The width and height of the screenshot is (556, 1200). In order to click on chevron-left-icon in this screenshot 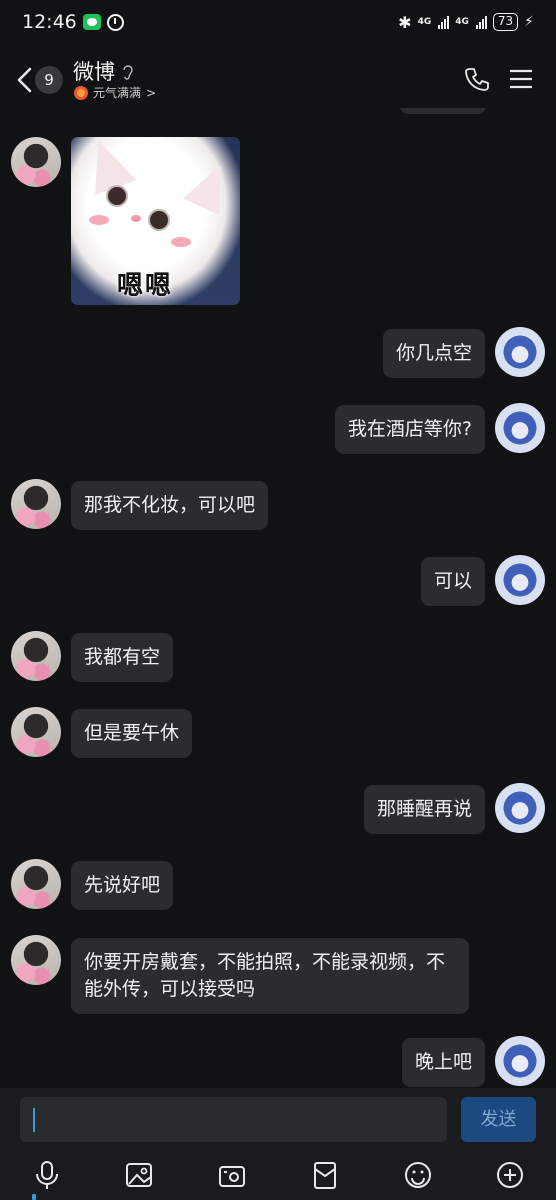, I will do `click(24, 80)`.